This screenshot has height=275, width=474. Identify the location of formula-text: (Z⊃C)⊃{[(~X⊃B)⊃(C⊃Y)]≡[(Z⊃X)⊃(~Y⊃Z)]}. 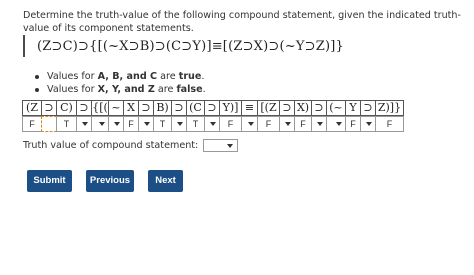
(190, 46).